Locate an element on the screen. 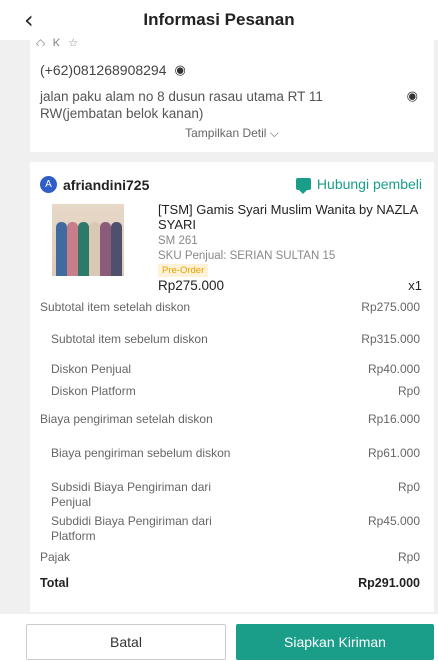 This screenshot has height=661, width=438. page-title: Informasi Pesanan is located at coordinates (219, 19).